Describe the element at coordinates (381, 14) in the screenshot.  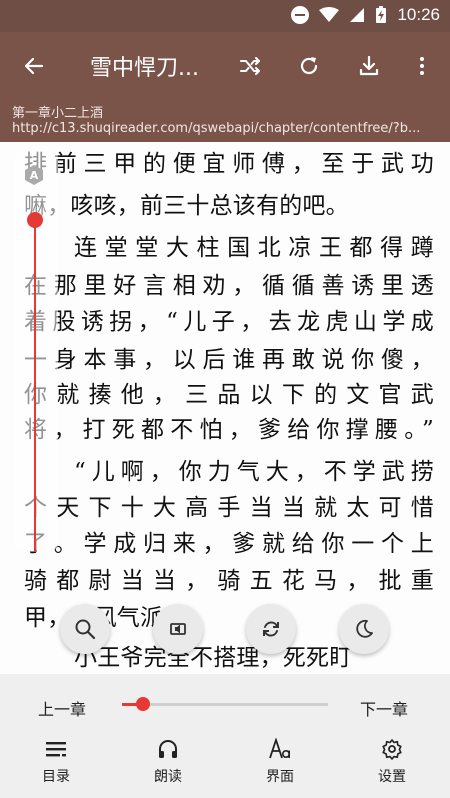
I see `battery-icon` at that location.